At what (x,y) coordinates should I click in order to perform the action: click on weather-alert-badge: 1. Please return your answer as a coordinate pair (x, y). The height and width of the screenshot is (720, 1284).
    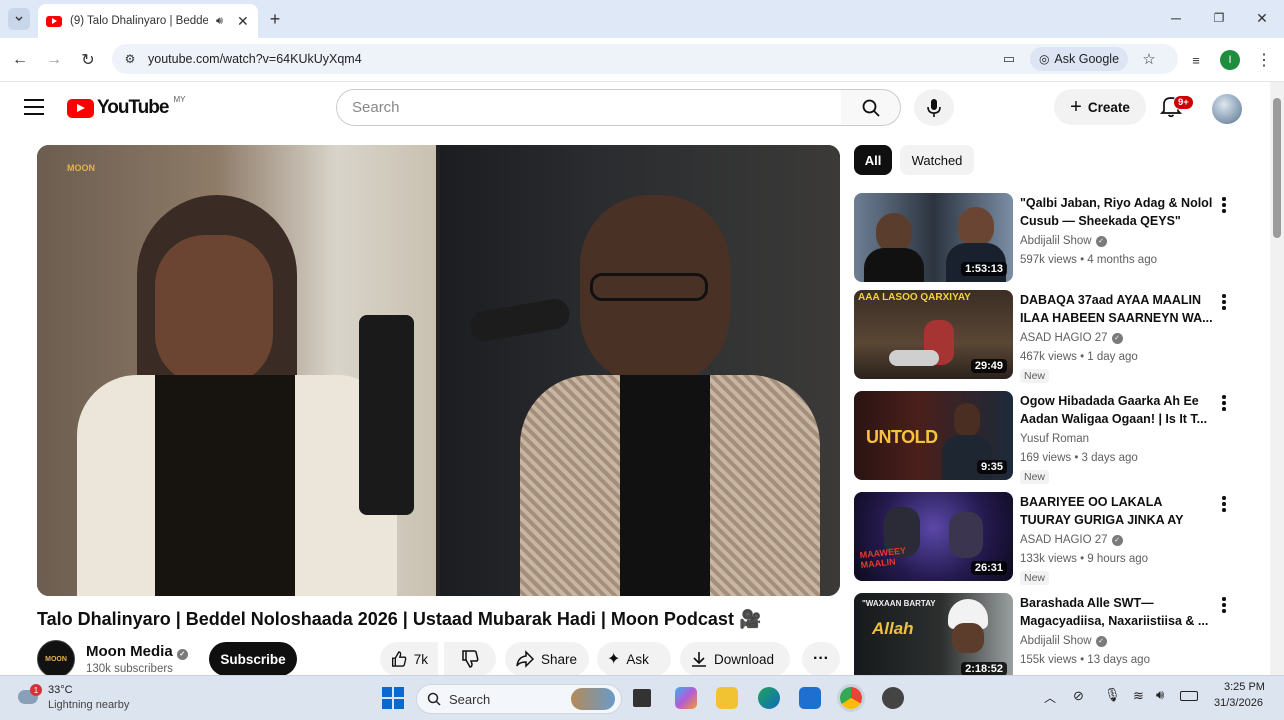
    Looking at the image, I should click on (36, 690).